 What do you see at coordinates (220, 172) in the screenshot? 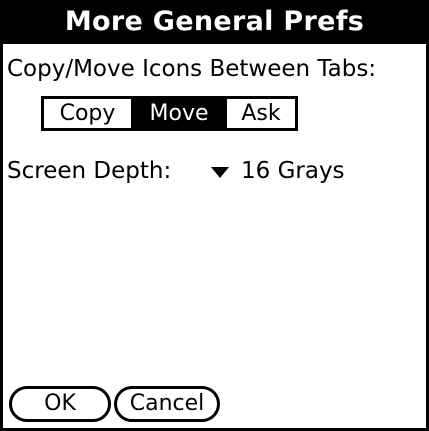
I see `triangle-down-icon` at bounding box center [220, 172].